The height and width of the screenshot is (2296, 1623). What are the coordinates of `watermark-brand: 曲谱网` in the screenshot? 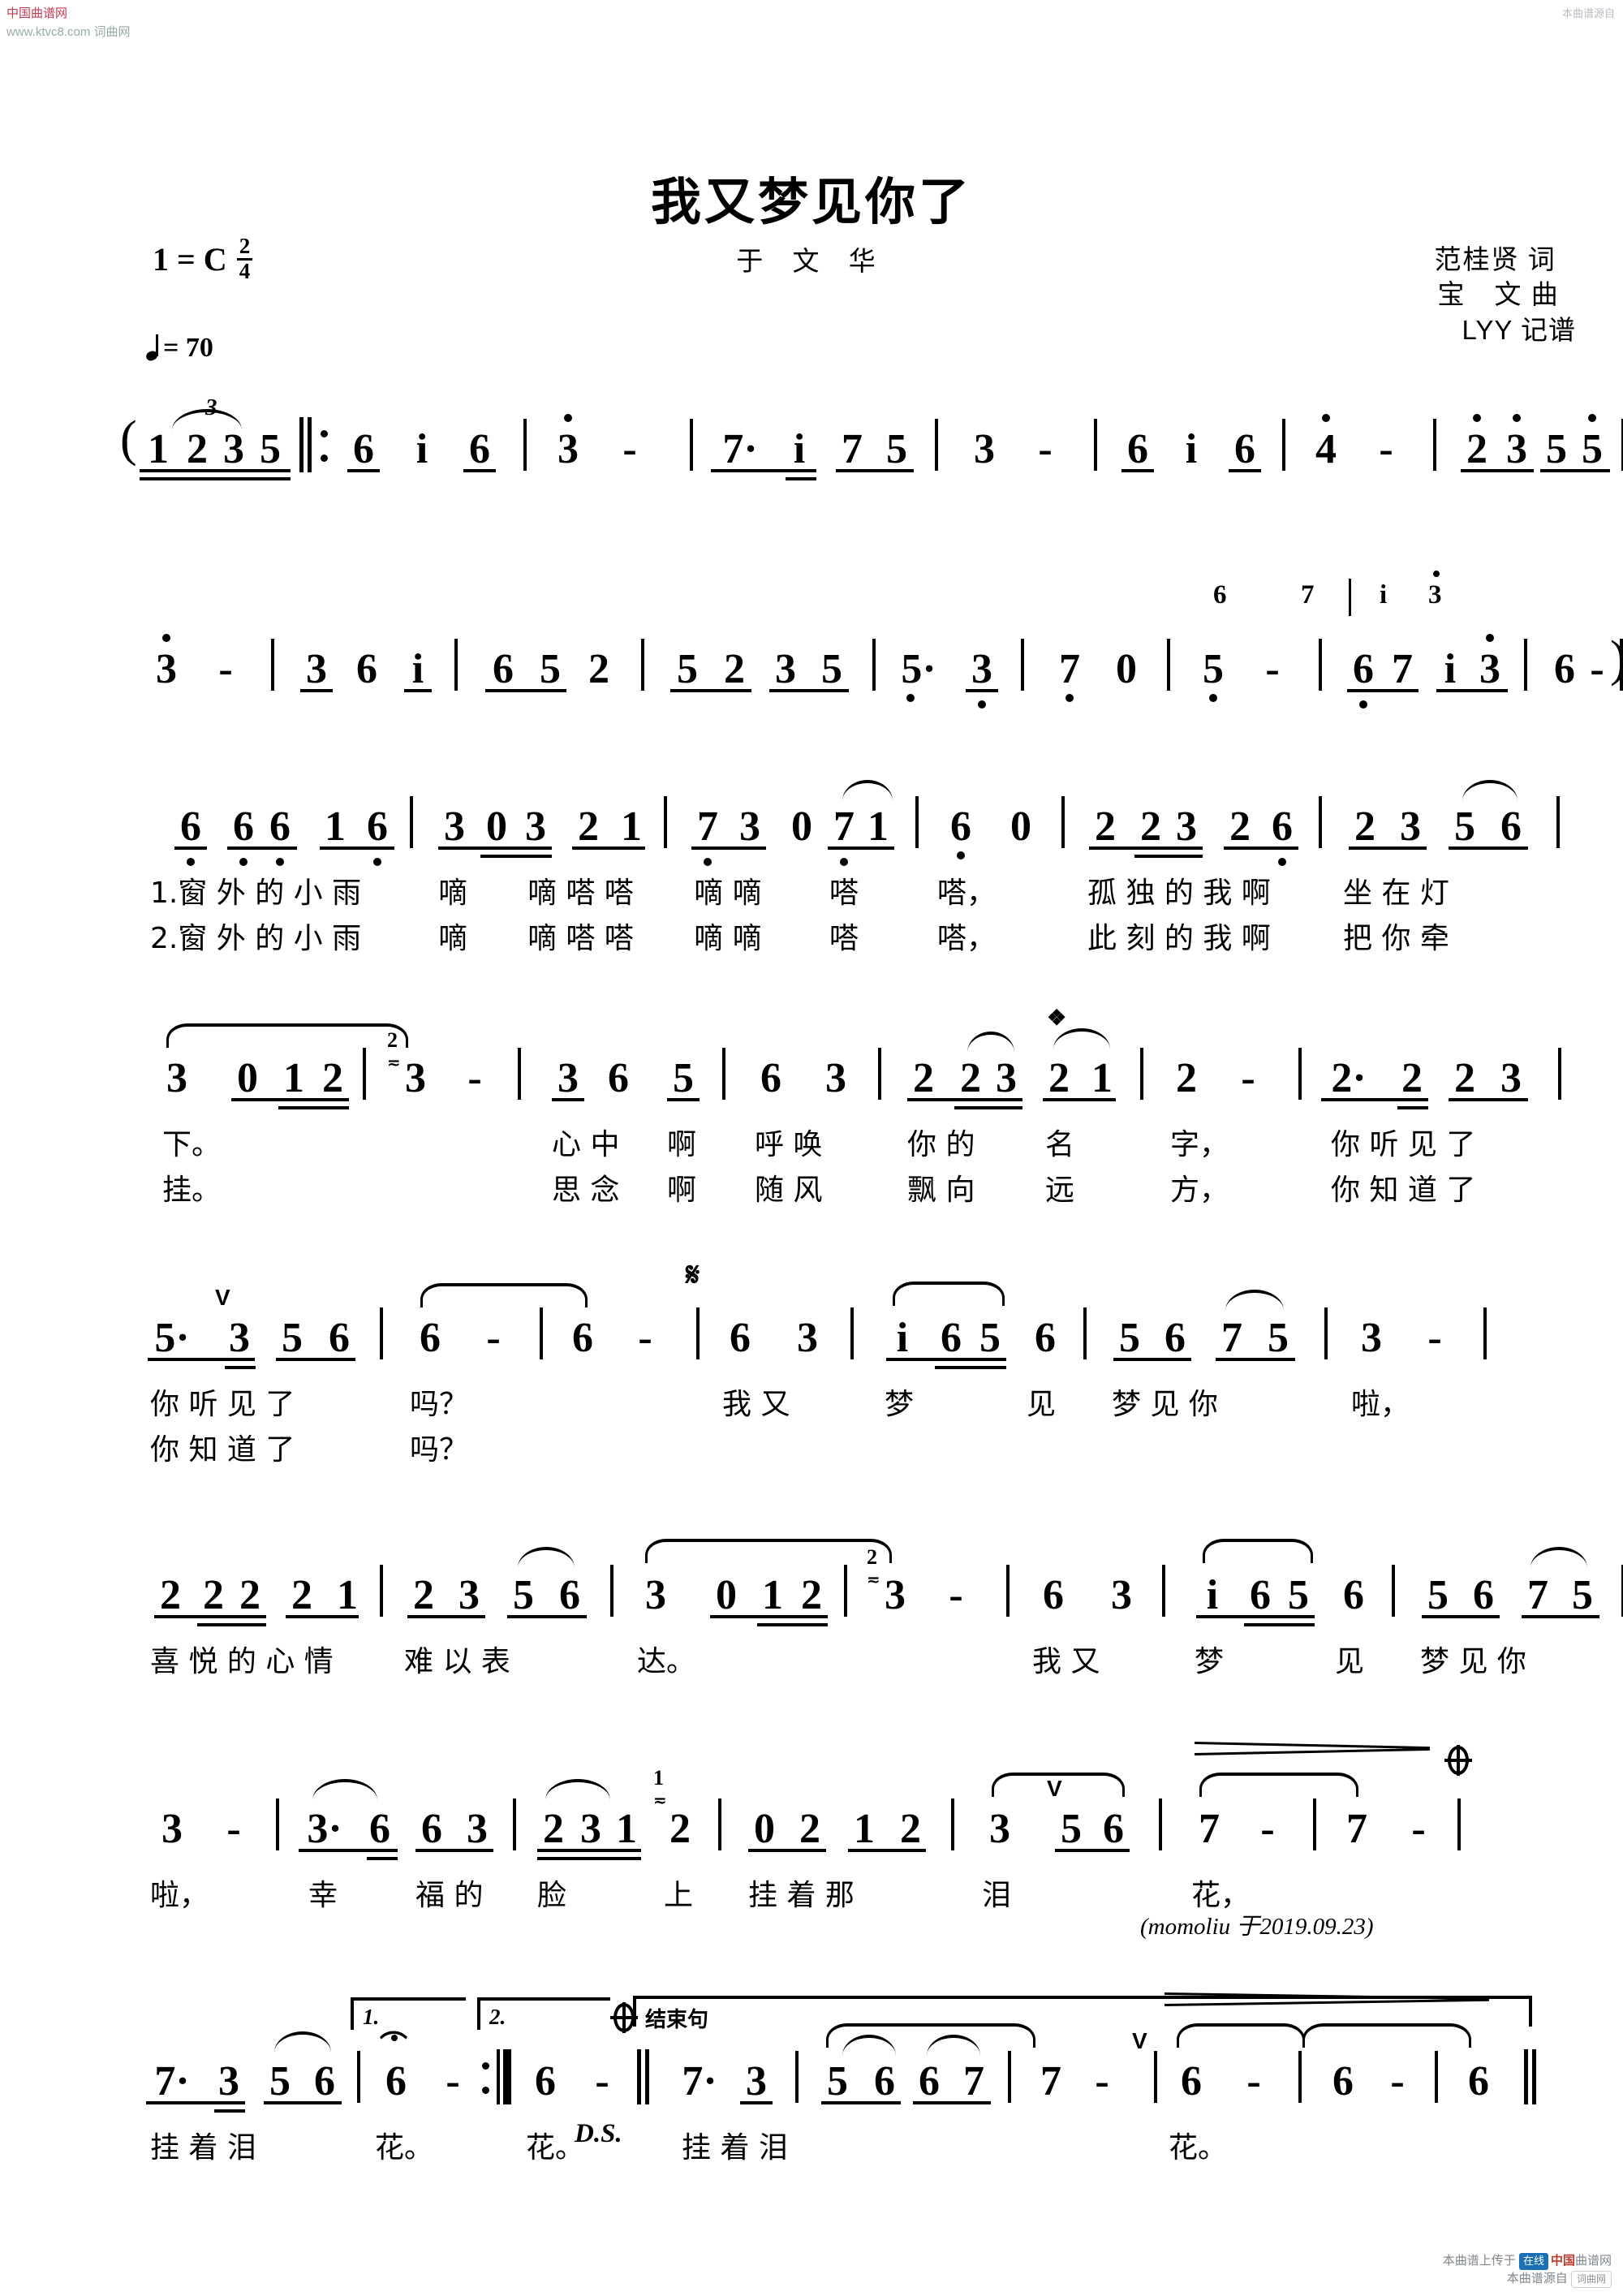 It's located at (1593, 2261).